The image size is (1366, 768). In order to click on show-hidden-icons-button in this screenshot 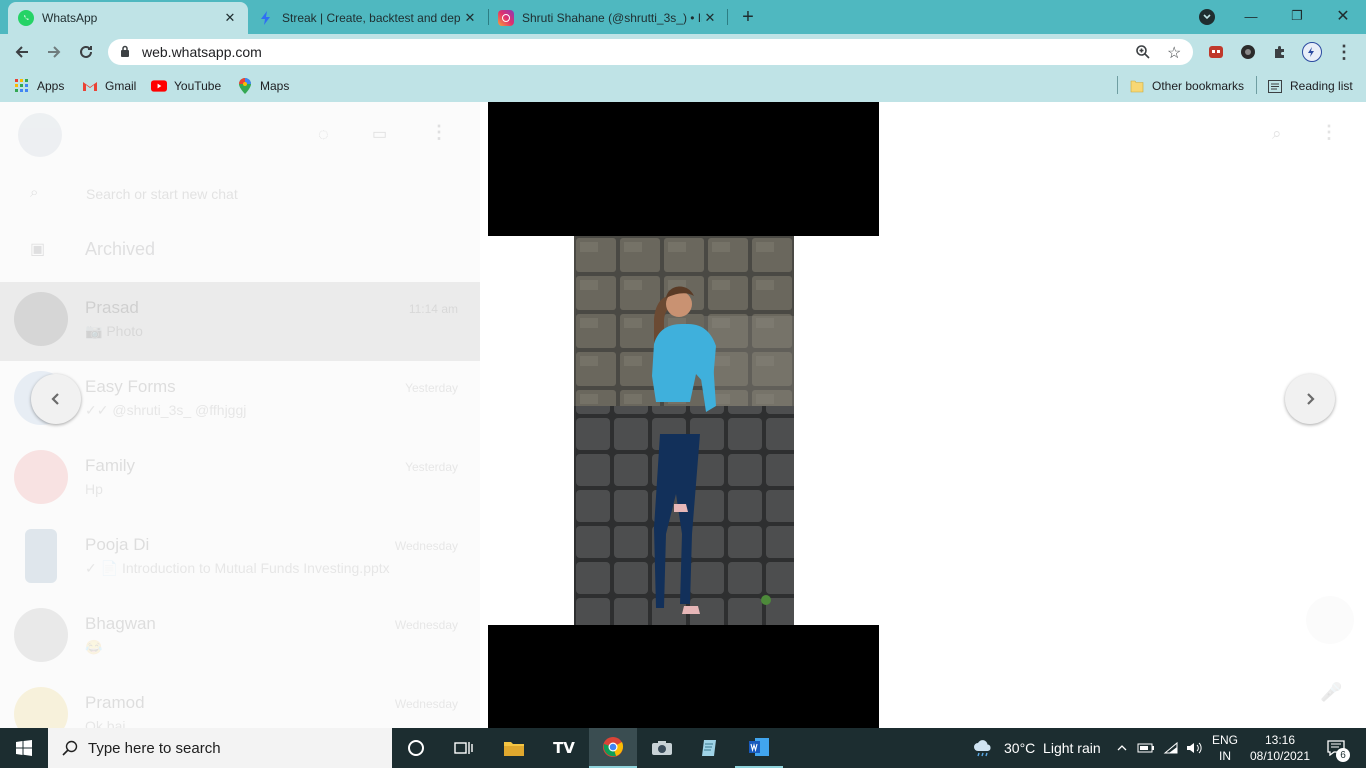, I will do `click(1122, 748)`.